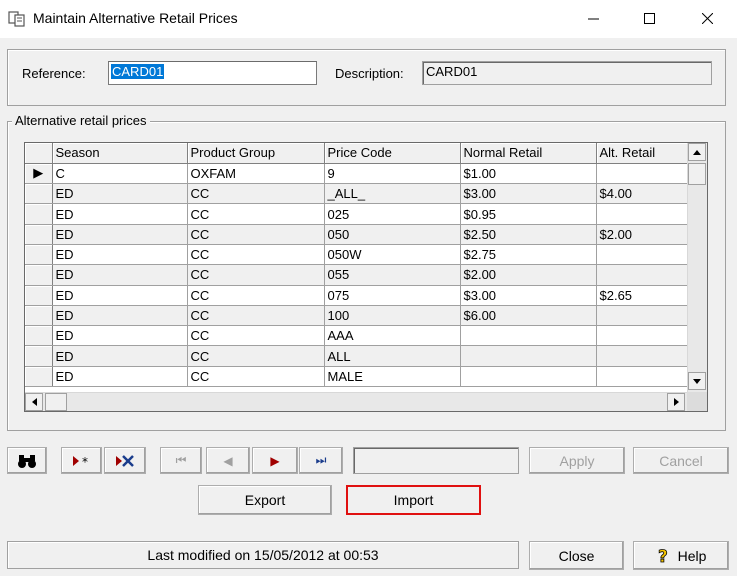  I want to click on table-row: ED CC 050W $2.75, so click(356, 255).